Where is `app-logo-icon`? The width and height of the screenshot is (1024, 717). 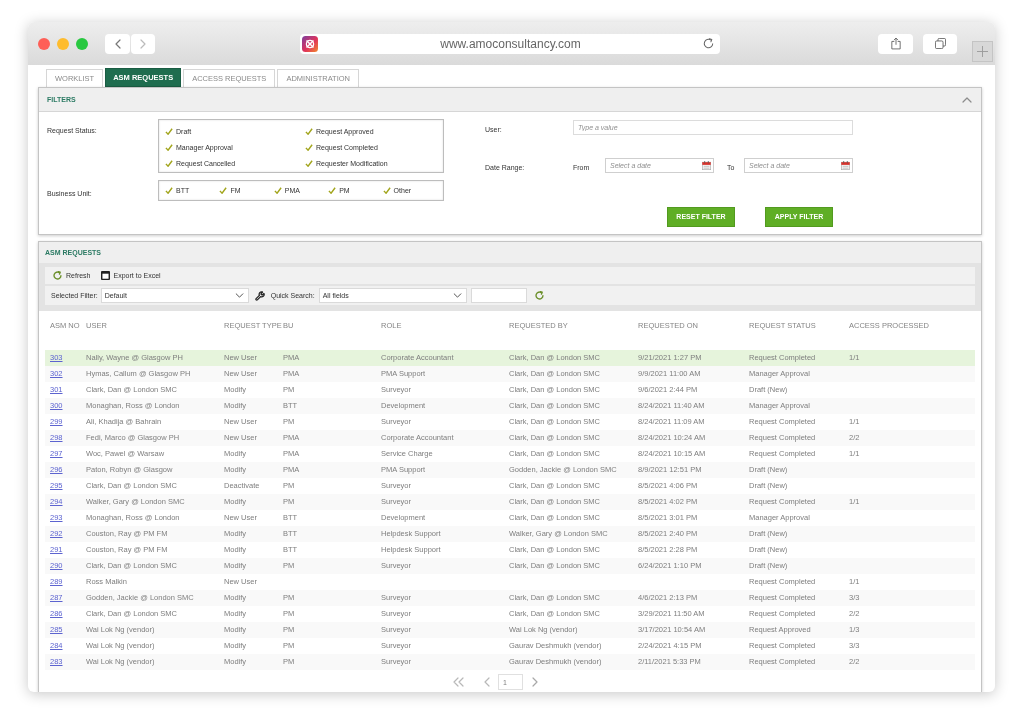 app-logo-icon is located at coordinates (310, 43).